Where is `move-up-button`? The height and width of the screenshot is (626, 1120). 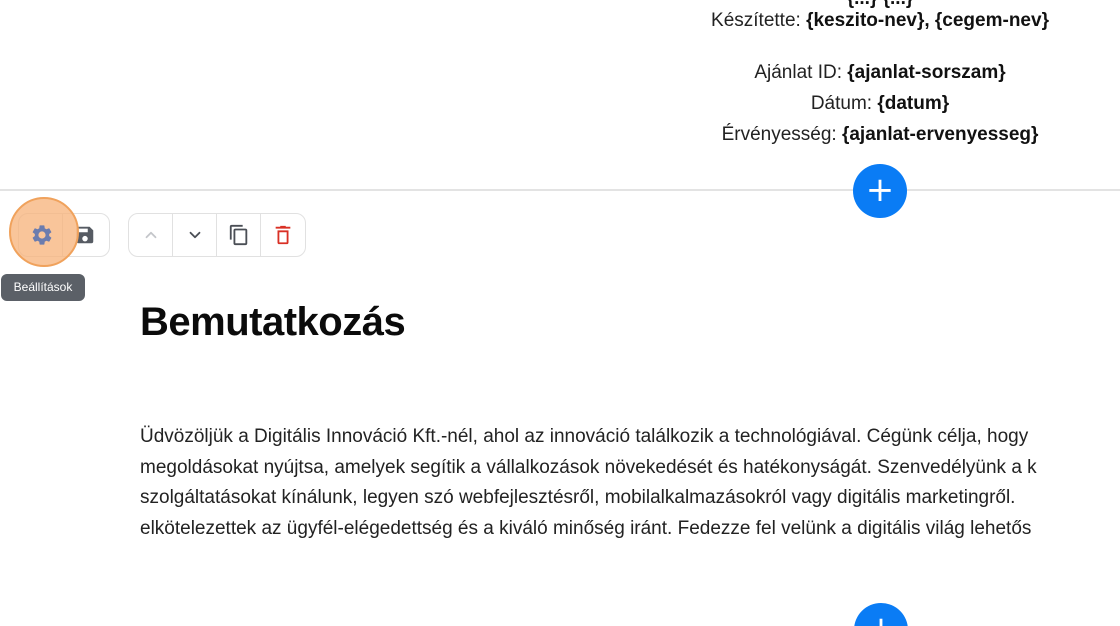 move-up-button is located at coordinates (151, 235).